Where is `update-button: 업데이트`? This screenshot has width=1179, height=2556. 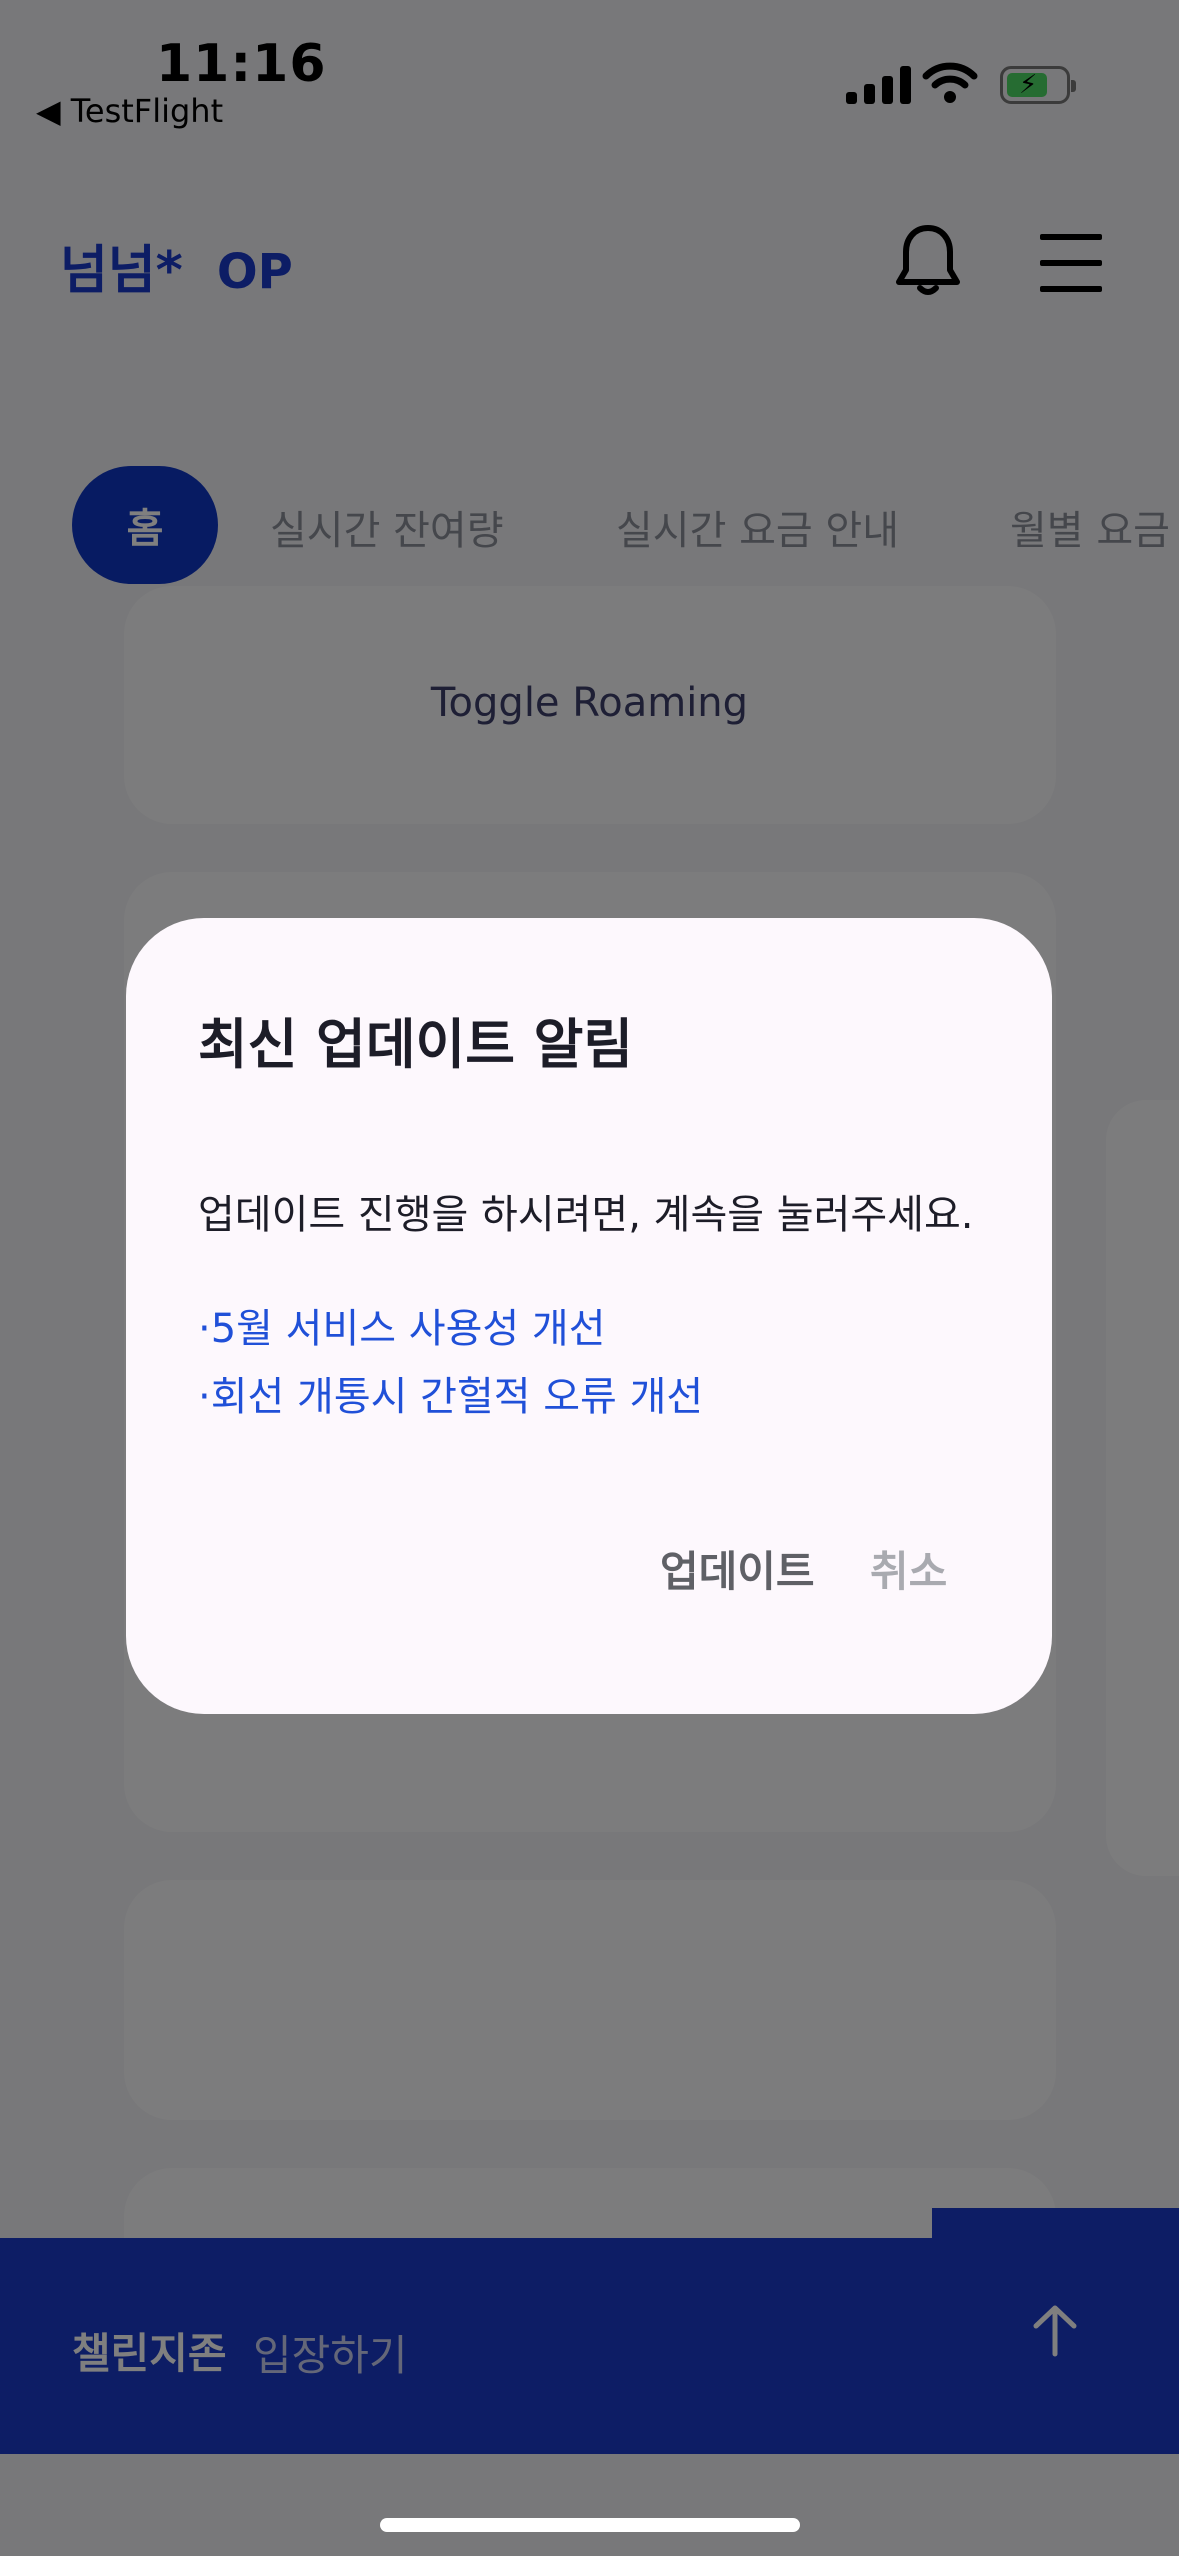
update-button: 업데이트 is located at coordinates (737, 1568).